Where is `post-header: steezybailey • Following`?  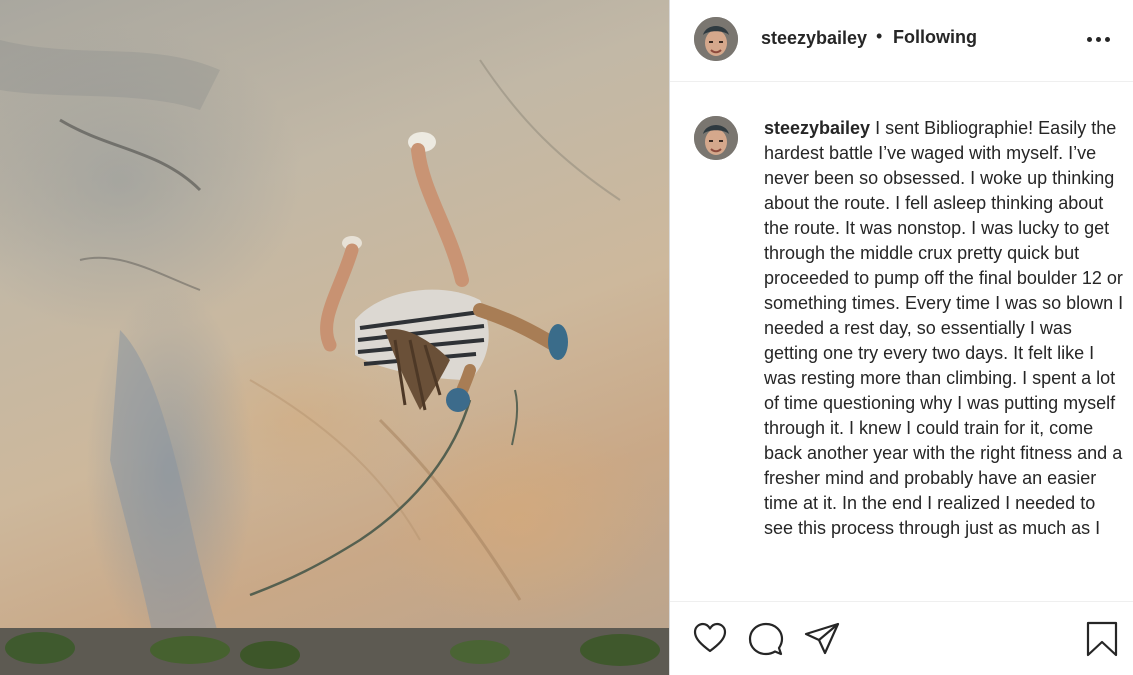 post-header: steezybailey • Following is located at coordinates (901, 41).